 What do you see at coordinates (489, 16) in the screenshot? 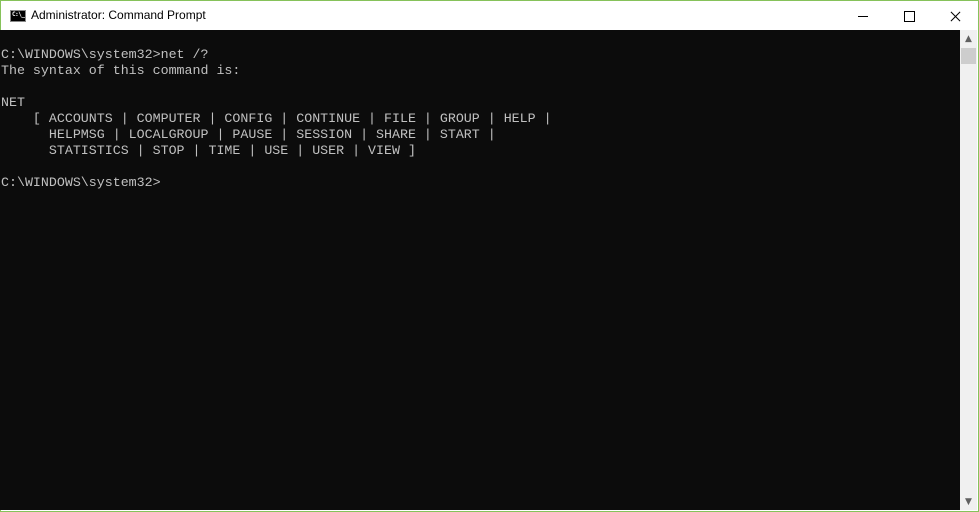
I see `title-bar: C:\_ Administrator: Command Prompt` at bounding box center [489, 16].